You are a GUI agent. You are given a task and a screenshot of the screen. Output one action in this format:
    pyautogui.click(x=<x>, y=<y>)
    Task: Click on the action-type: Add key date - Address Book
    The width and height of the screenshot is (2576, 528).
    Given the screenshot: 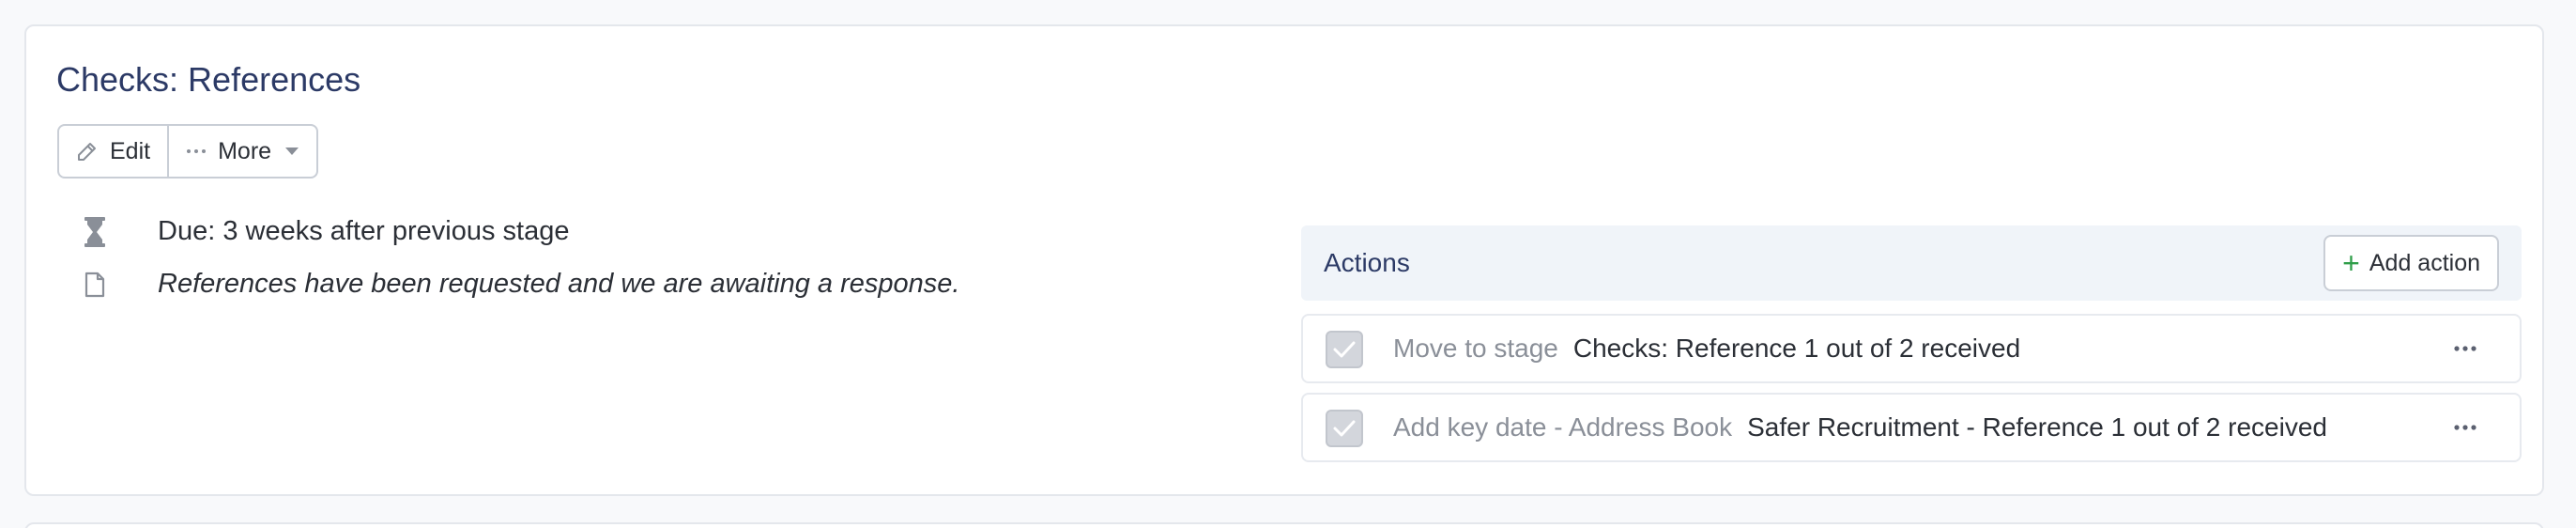 What is the action you would take?
    pyautogui.click(x=1563, y=427)
    